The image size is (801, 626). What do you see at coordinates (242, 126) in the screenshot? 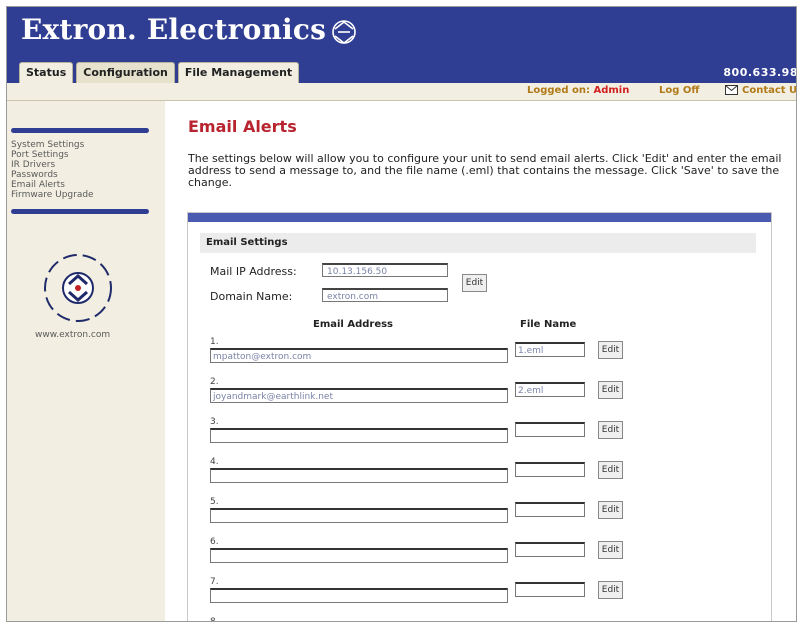
I see `page-title: Email Alerts` at bounding box center [242, 126].